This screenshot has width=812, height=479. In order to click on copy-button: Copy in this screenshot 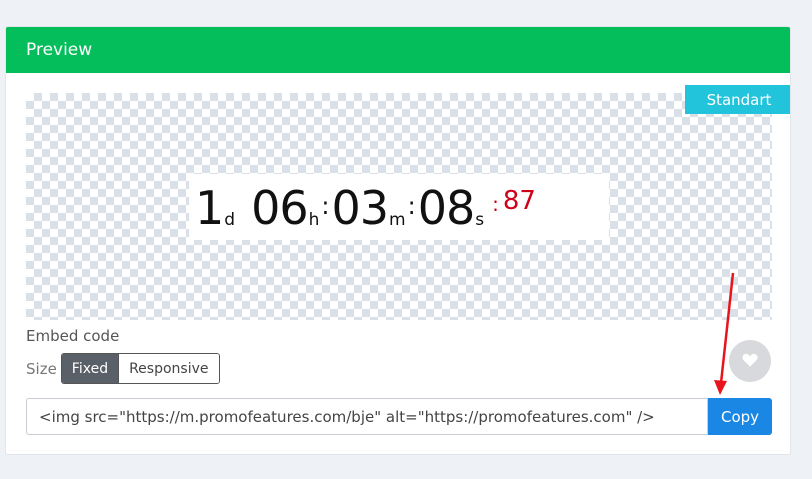, I will do `click(740, 416)`.